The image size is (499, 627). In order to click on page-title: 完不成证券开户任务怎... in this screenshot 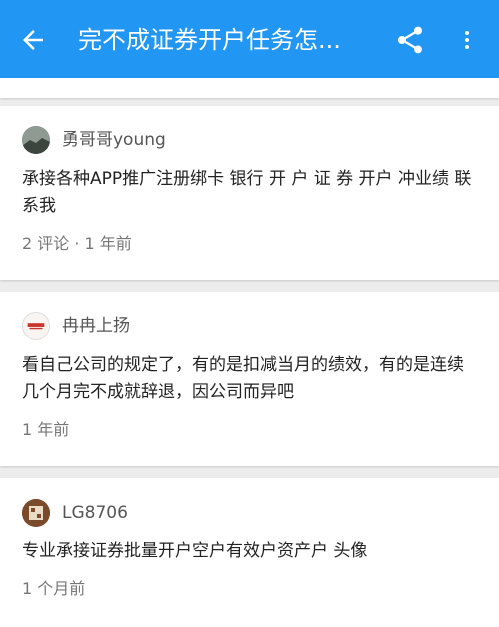, I will do `click(209, 40)`.